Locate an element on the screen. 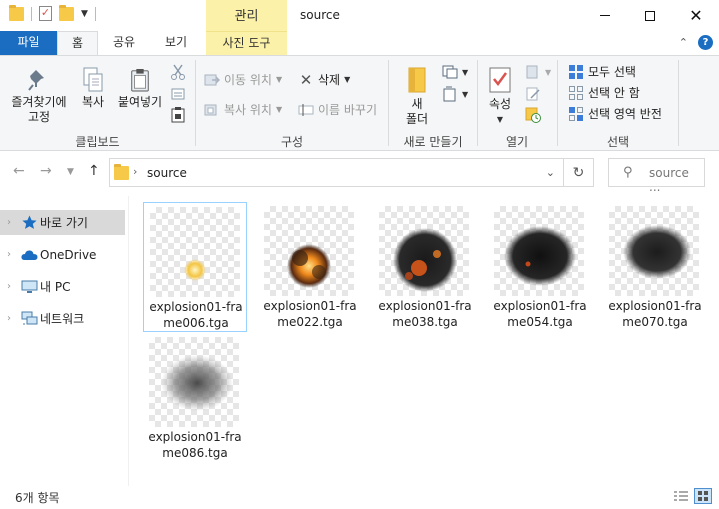 This screenshot has width=719, height=509. customize-toolbar-icon: ▼ is located at coordinates (84, 14).